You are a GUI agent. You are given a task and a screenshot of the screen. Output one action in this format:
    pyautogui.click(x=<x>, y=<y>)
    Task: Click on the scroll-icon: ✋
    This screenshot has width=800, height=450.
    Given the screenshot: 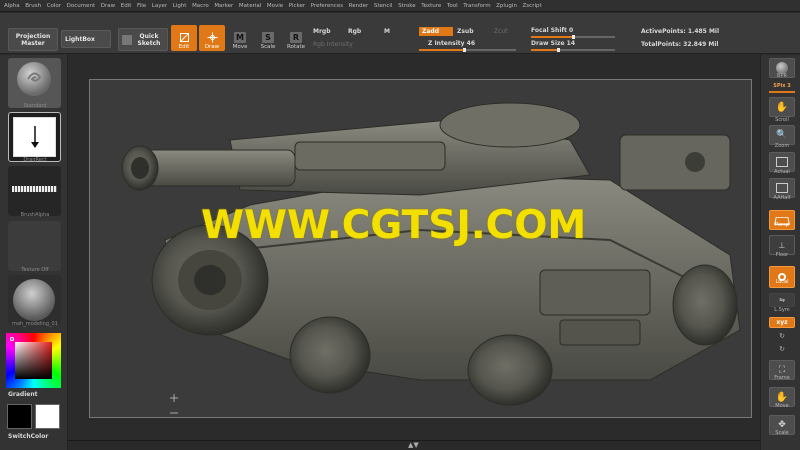 What is the action you would take?
    pyautogui.click(x=782, y=107)
    